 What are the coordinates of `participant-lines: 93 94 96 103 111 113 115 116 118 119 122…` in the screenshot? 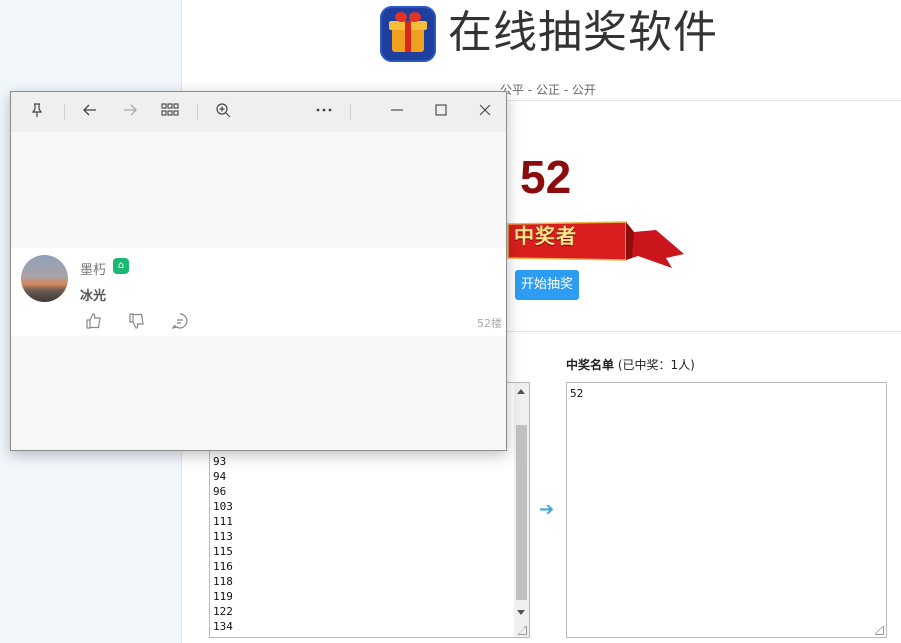 It's located at (223, 544).